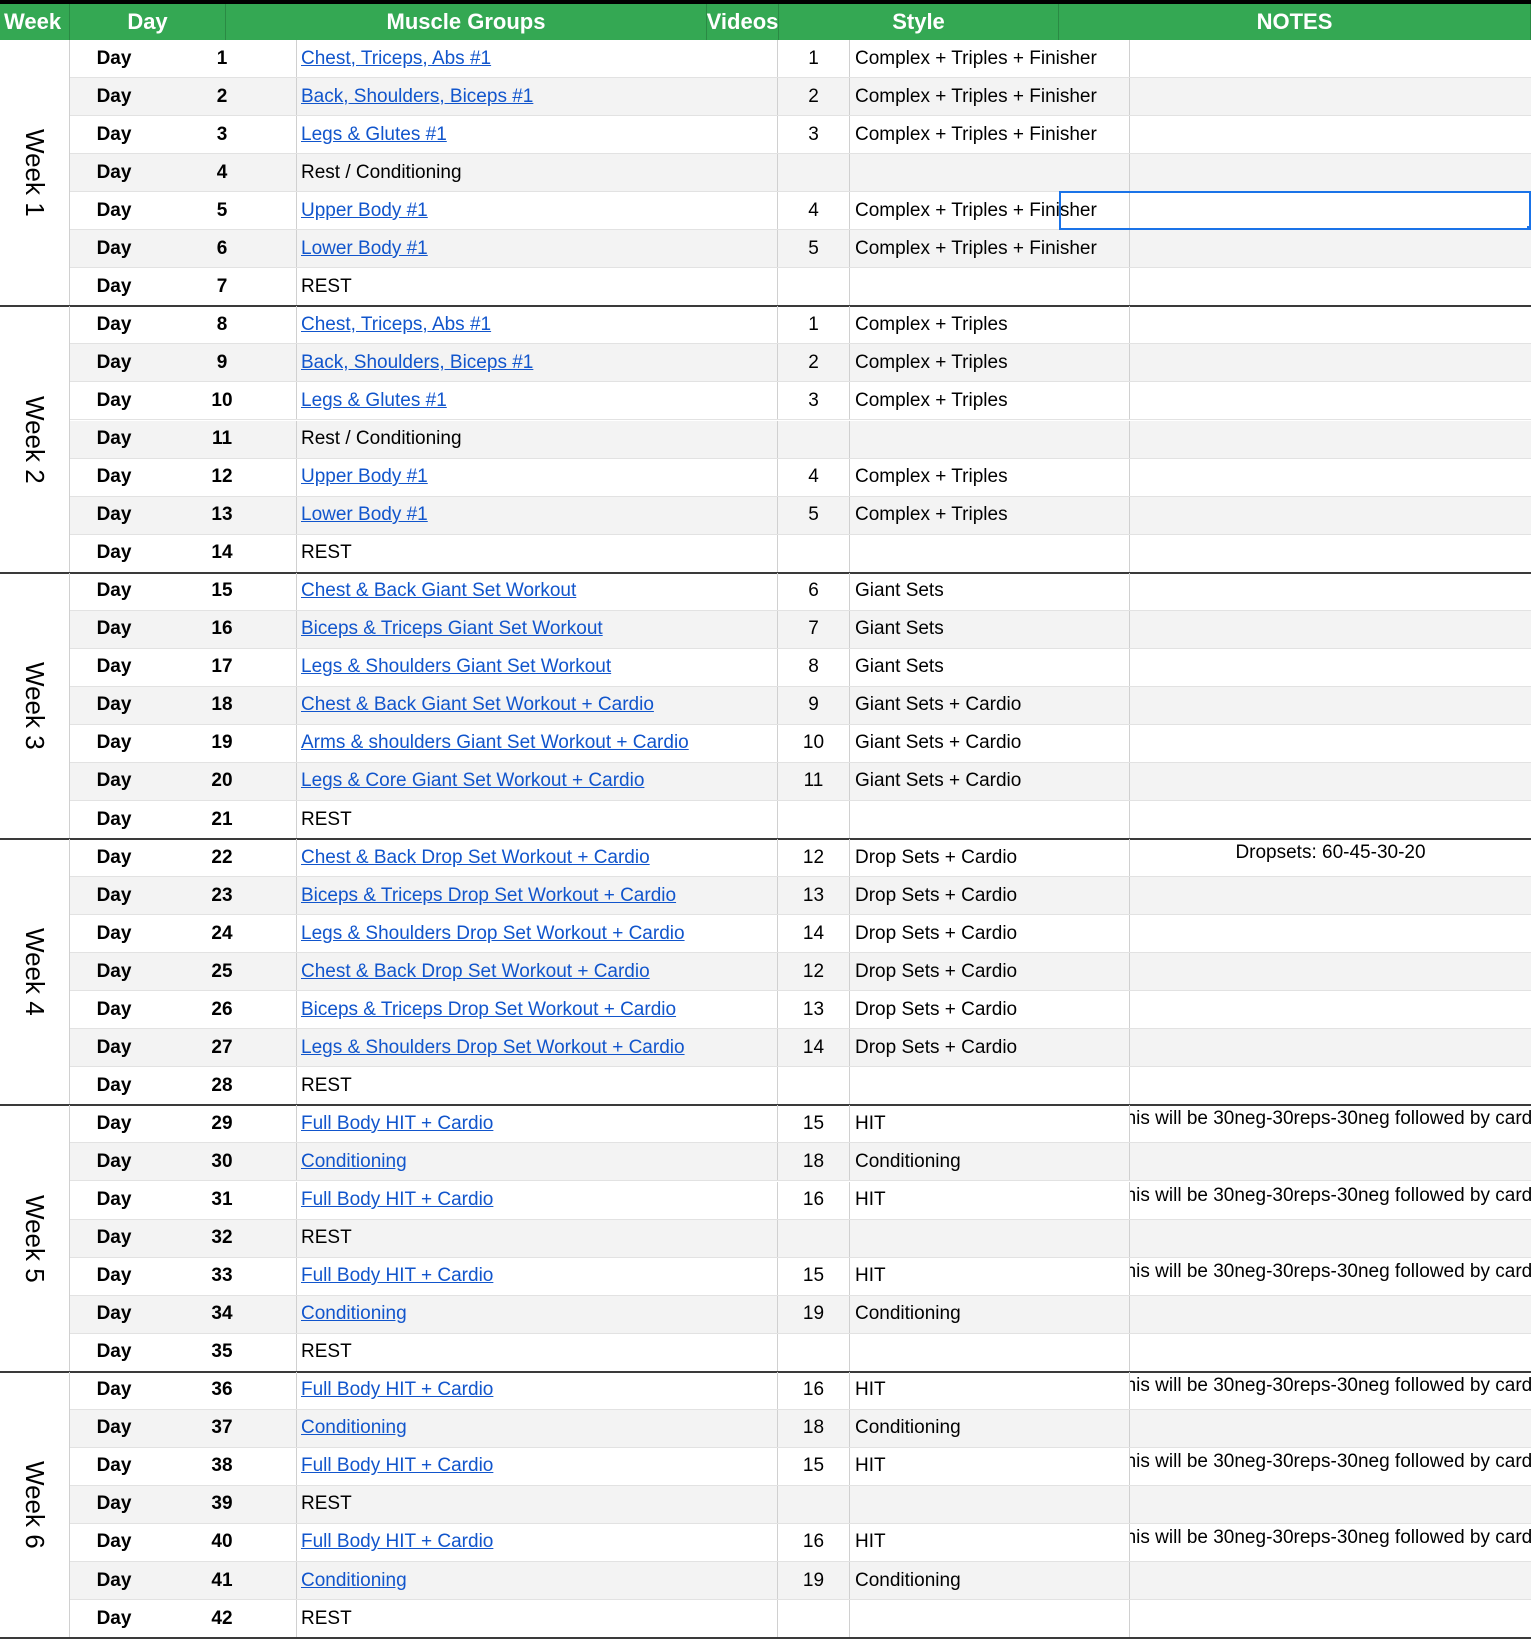 Image resolution: width=1531 pixels, height=1639 pixels. What do you see at coordinates (222, 1085) in the screenshot?
I see `day-number-cell: 28` at bounding box center [222, 1085].